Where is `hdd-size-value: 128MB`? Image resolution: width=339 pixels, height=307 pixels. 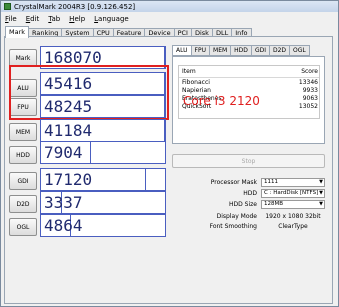 hdd-size-value: 128MB is located at coordinates (274, 204).